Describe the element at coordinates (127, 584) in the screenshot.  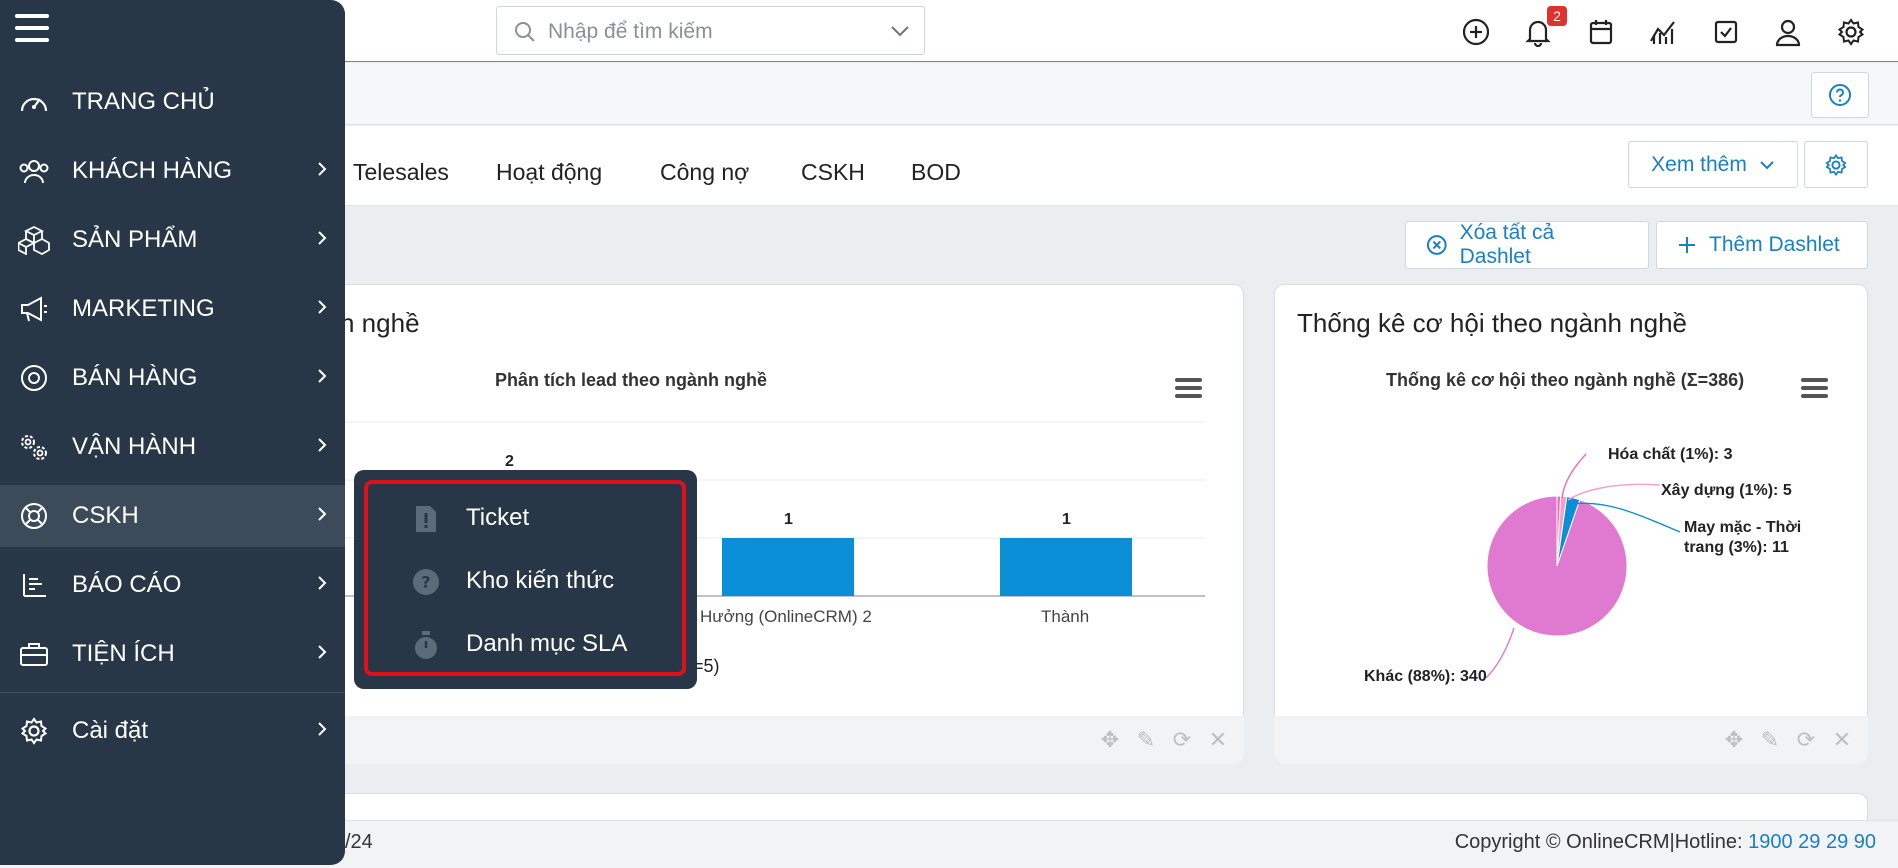
I see `sidebar-item-label: BÁO CÁO` at that location.